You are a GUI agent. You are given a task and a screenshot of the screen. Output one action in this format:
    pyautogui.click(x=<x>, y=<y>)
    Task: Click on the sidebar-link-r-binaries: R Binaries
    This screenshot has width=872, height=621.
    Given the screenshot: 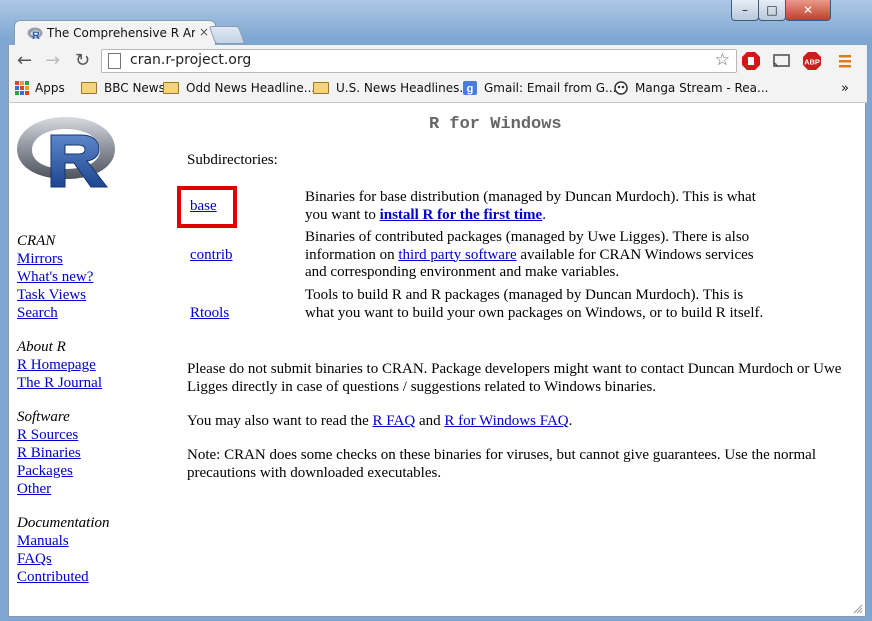 What is the action you would take?
    pyautogui.click(x=49, y=453)
    